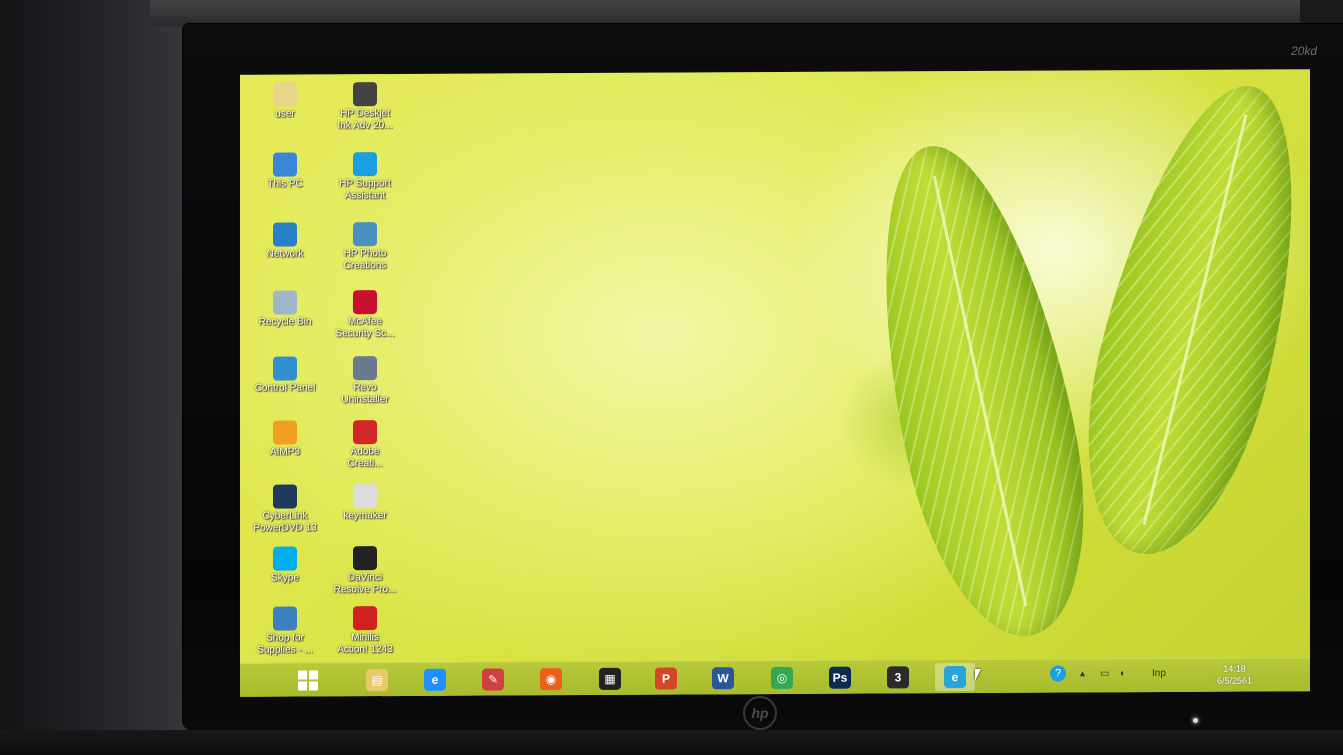 The width and height of the screenshot is (1343, 755). I want to click on taskbar-clock: 14:18 6/5/2561, so click(1234, 675).